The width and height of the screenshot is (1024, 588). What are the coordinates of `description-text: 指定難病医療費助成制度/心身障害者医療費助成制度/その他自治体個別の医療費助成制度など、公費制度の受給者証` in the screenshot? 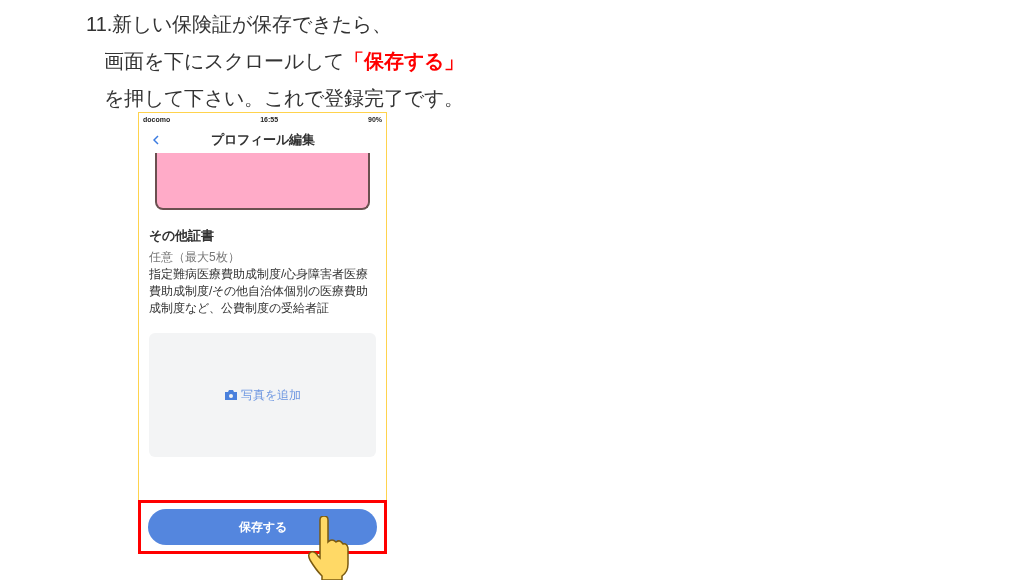 It's located at (259, 291).